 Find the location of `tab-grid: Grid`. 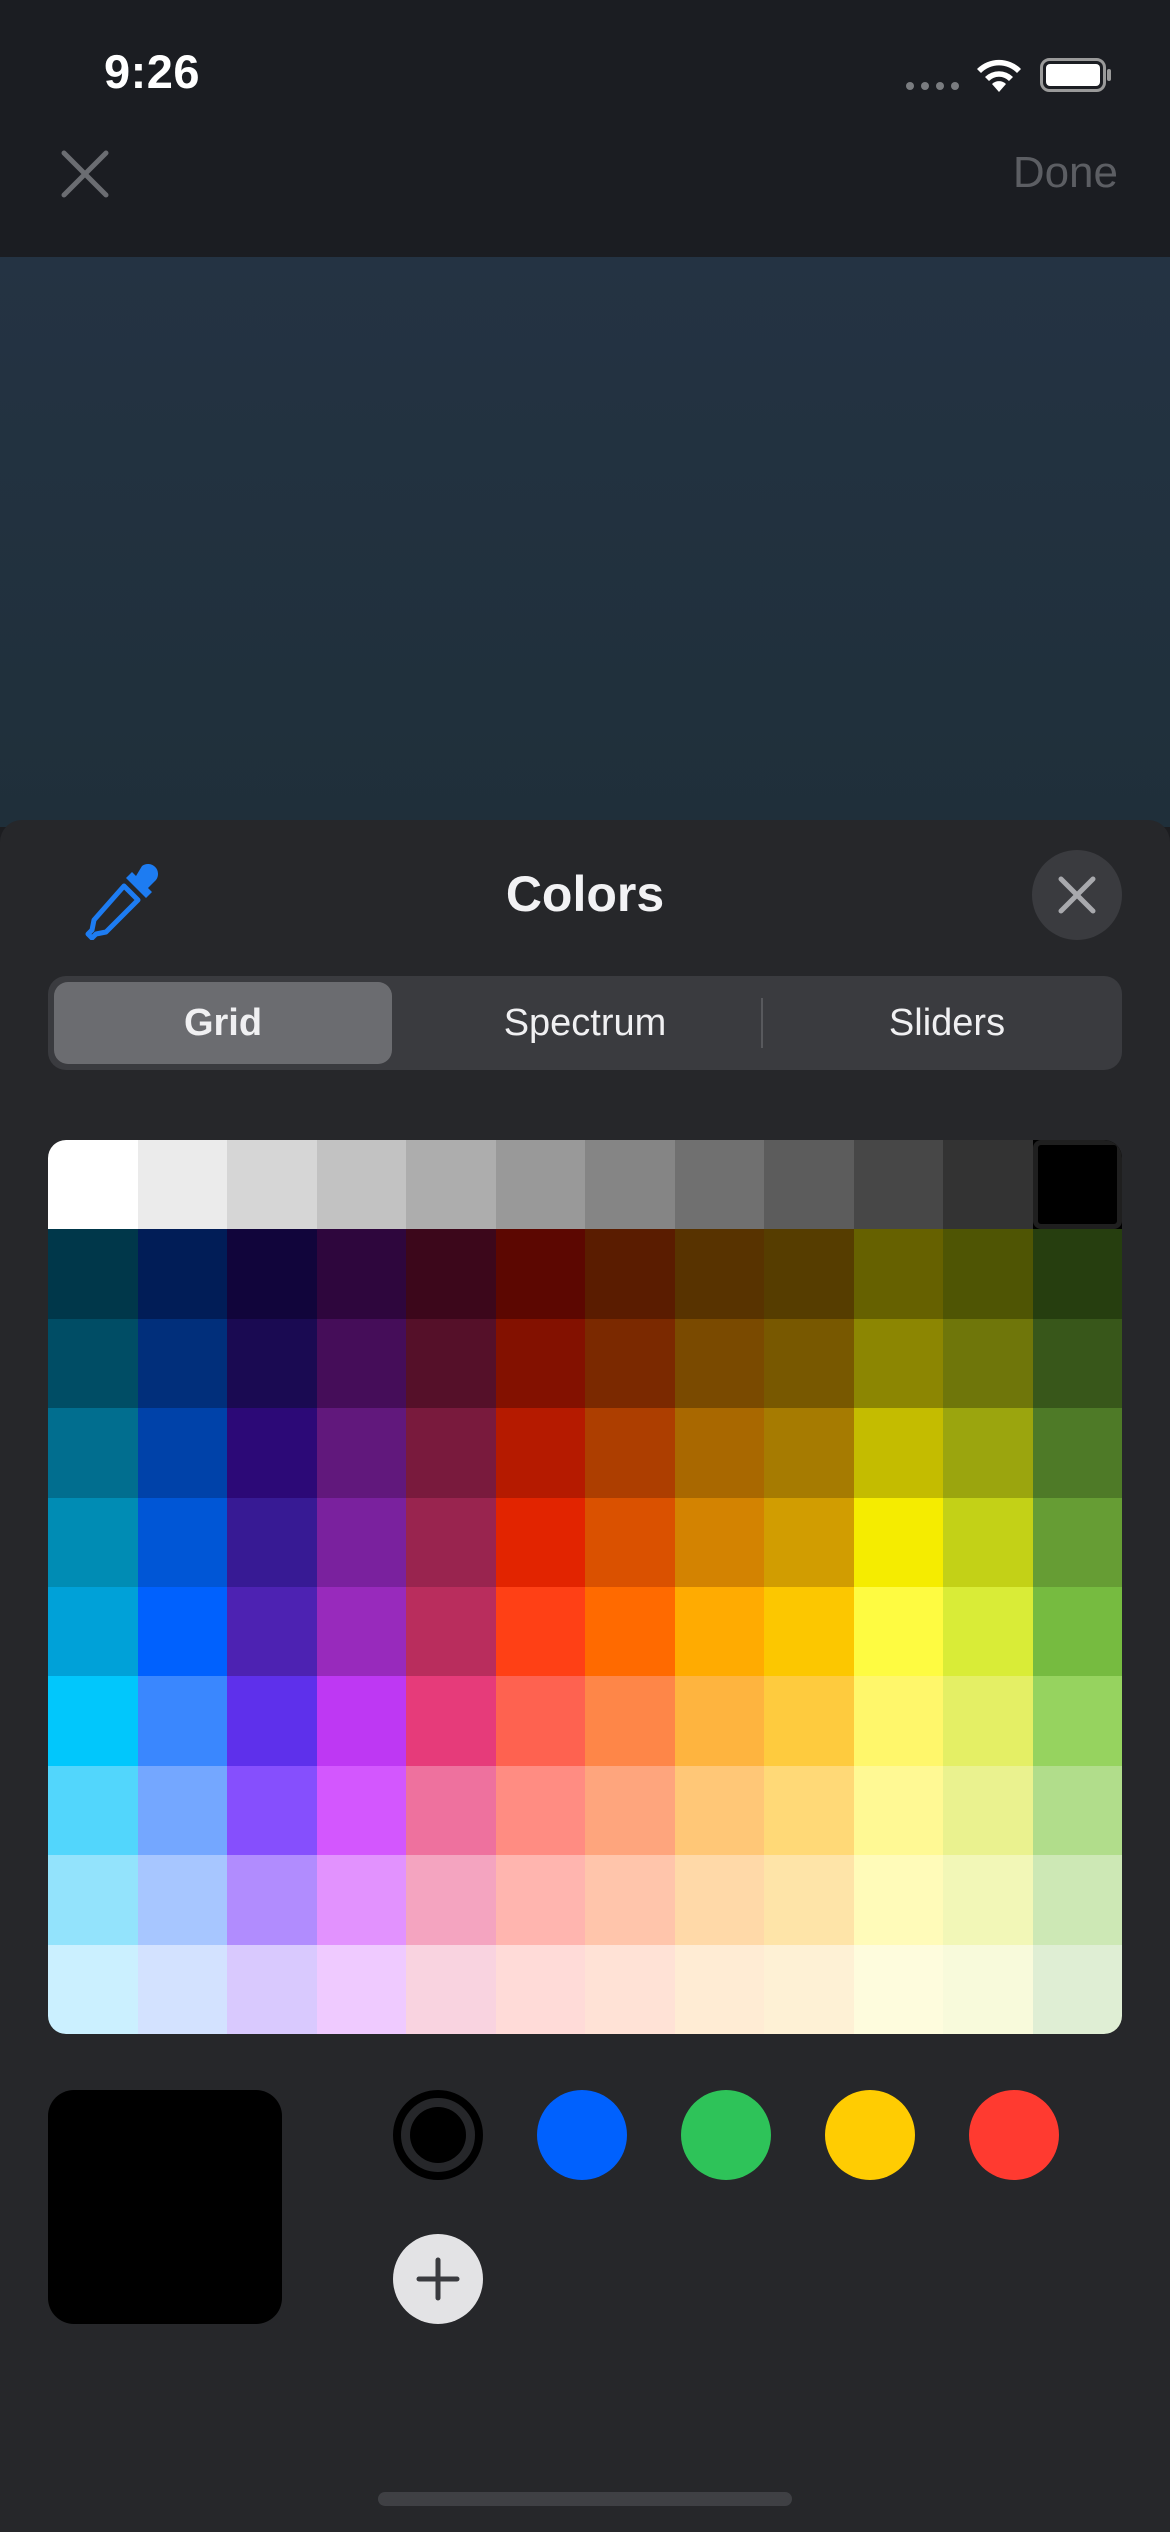

tab-grid: Grid is located at coordinates (223, 1023).